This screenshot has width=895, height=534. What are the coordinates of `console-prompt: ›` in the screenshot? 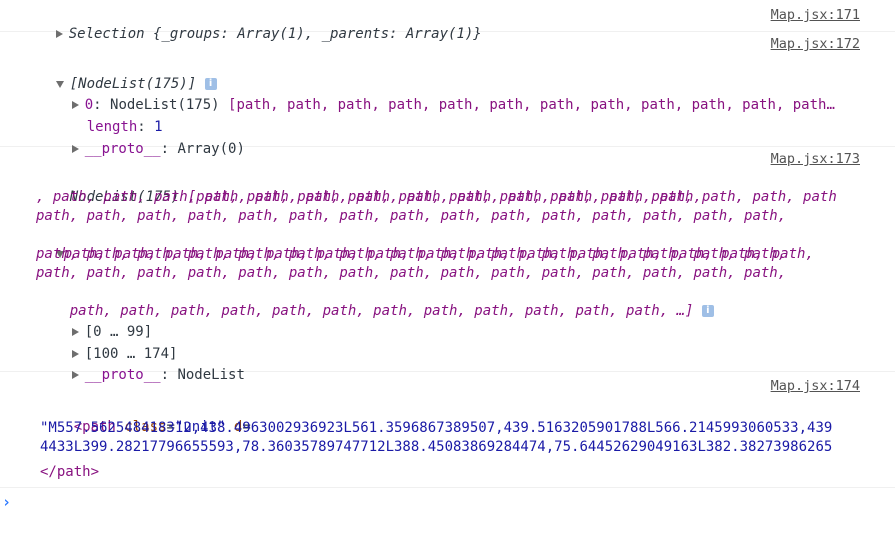 It's located at (447, 510).